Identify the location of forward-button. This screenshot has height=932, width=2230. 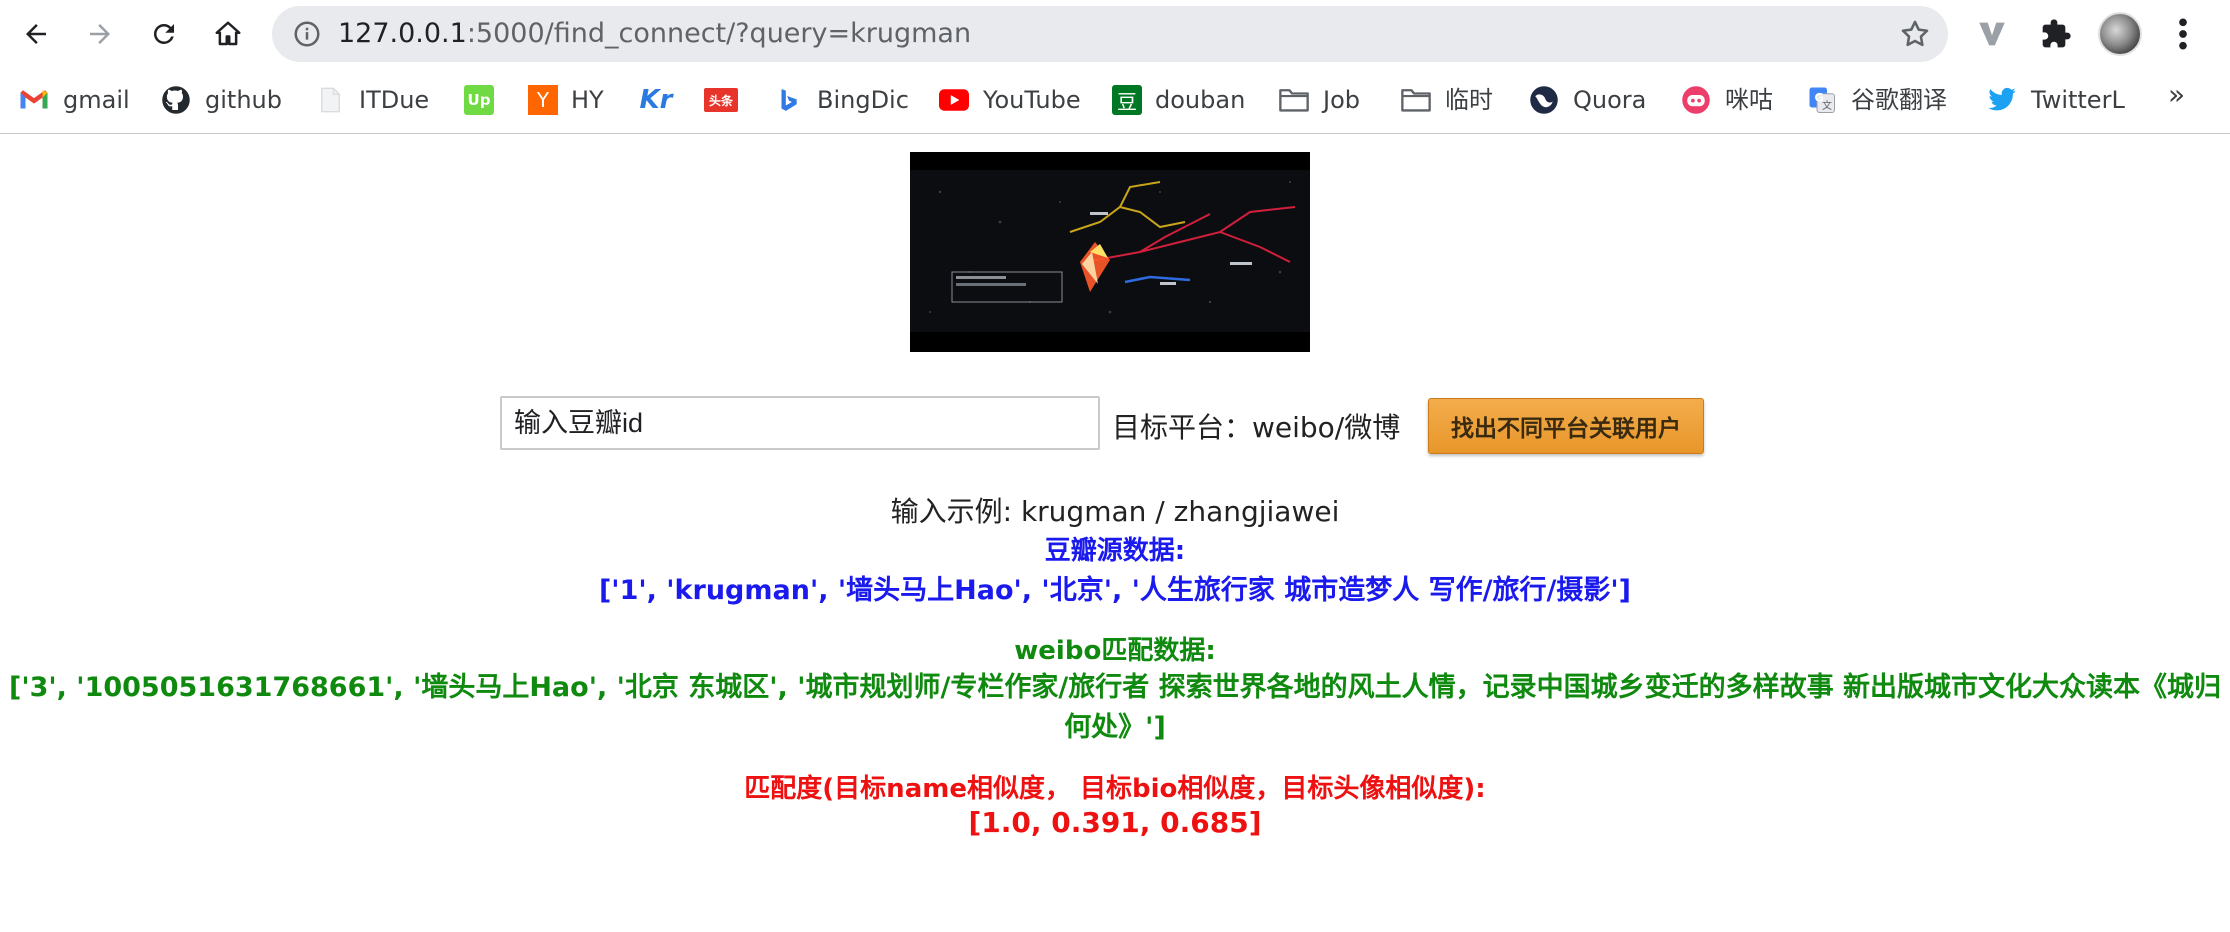
(100, 34).